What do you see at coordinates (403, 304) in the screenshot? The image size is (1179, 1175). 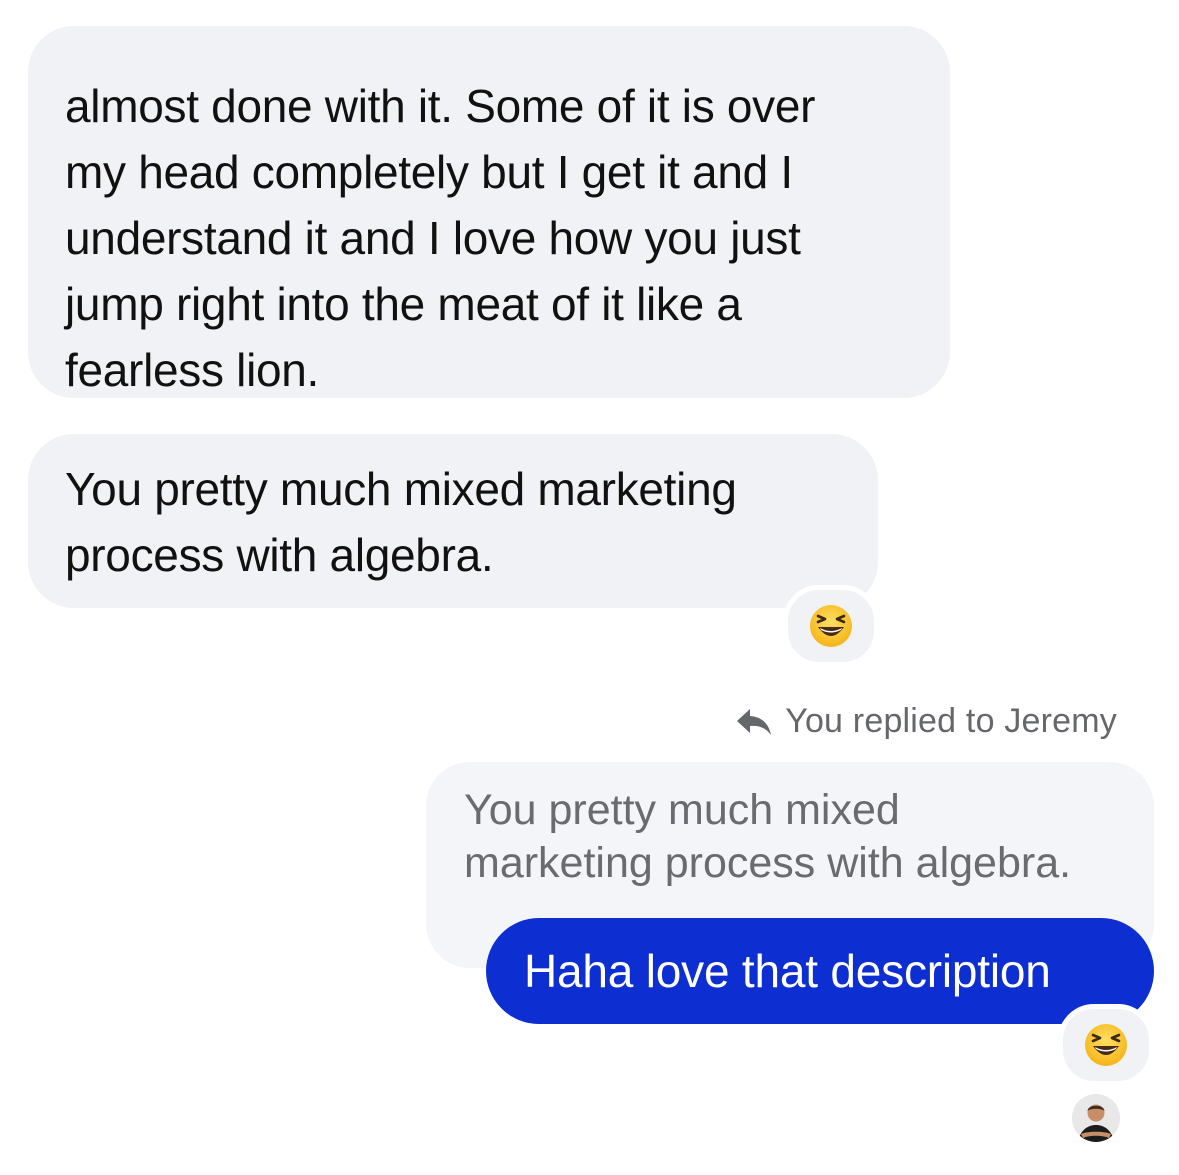 I see `message-line: jump right into the meat of it like a` at bounding box center [403, 304].